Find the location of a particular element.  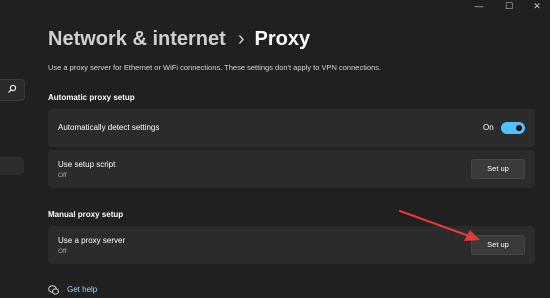

toggle-knob is located at coordinates (519, 128).